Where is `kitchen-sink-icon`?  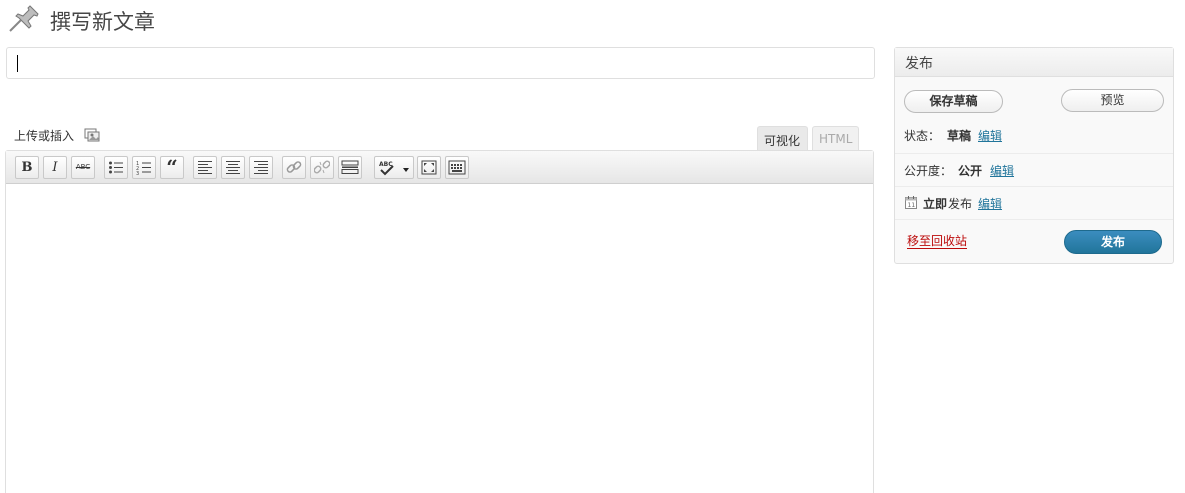
kitchen-sink-icon is located at coordinates (457, 167).